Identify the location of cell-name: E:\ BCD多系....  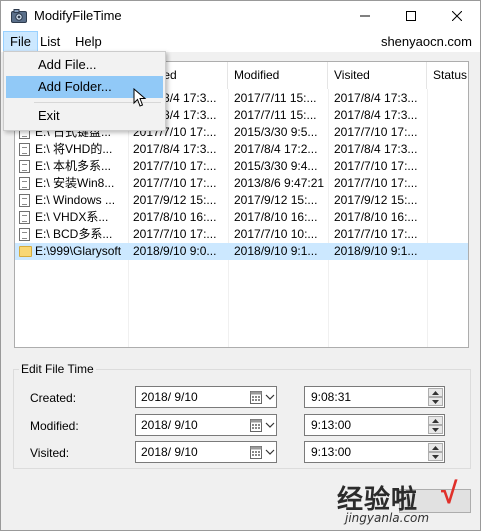
(74, 234).